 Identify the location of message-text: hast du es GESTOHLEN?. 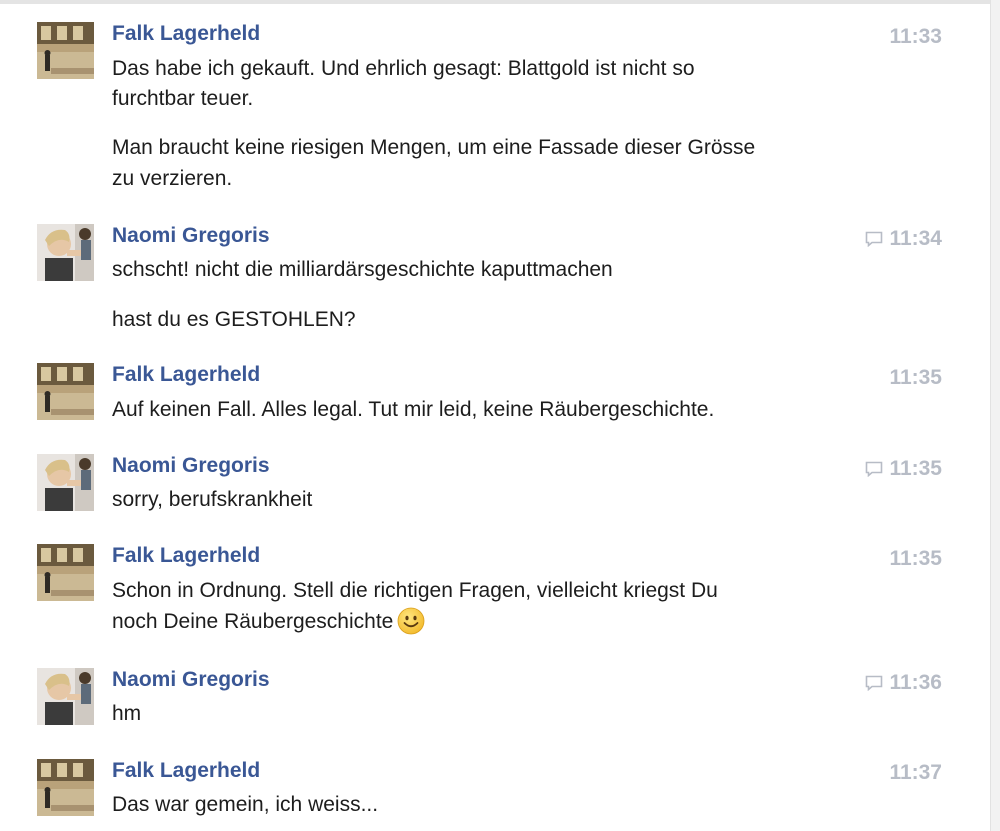
(234, 319).